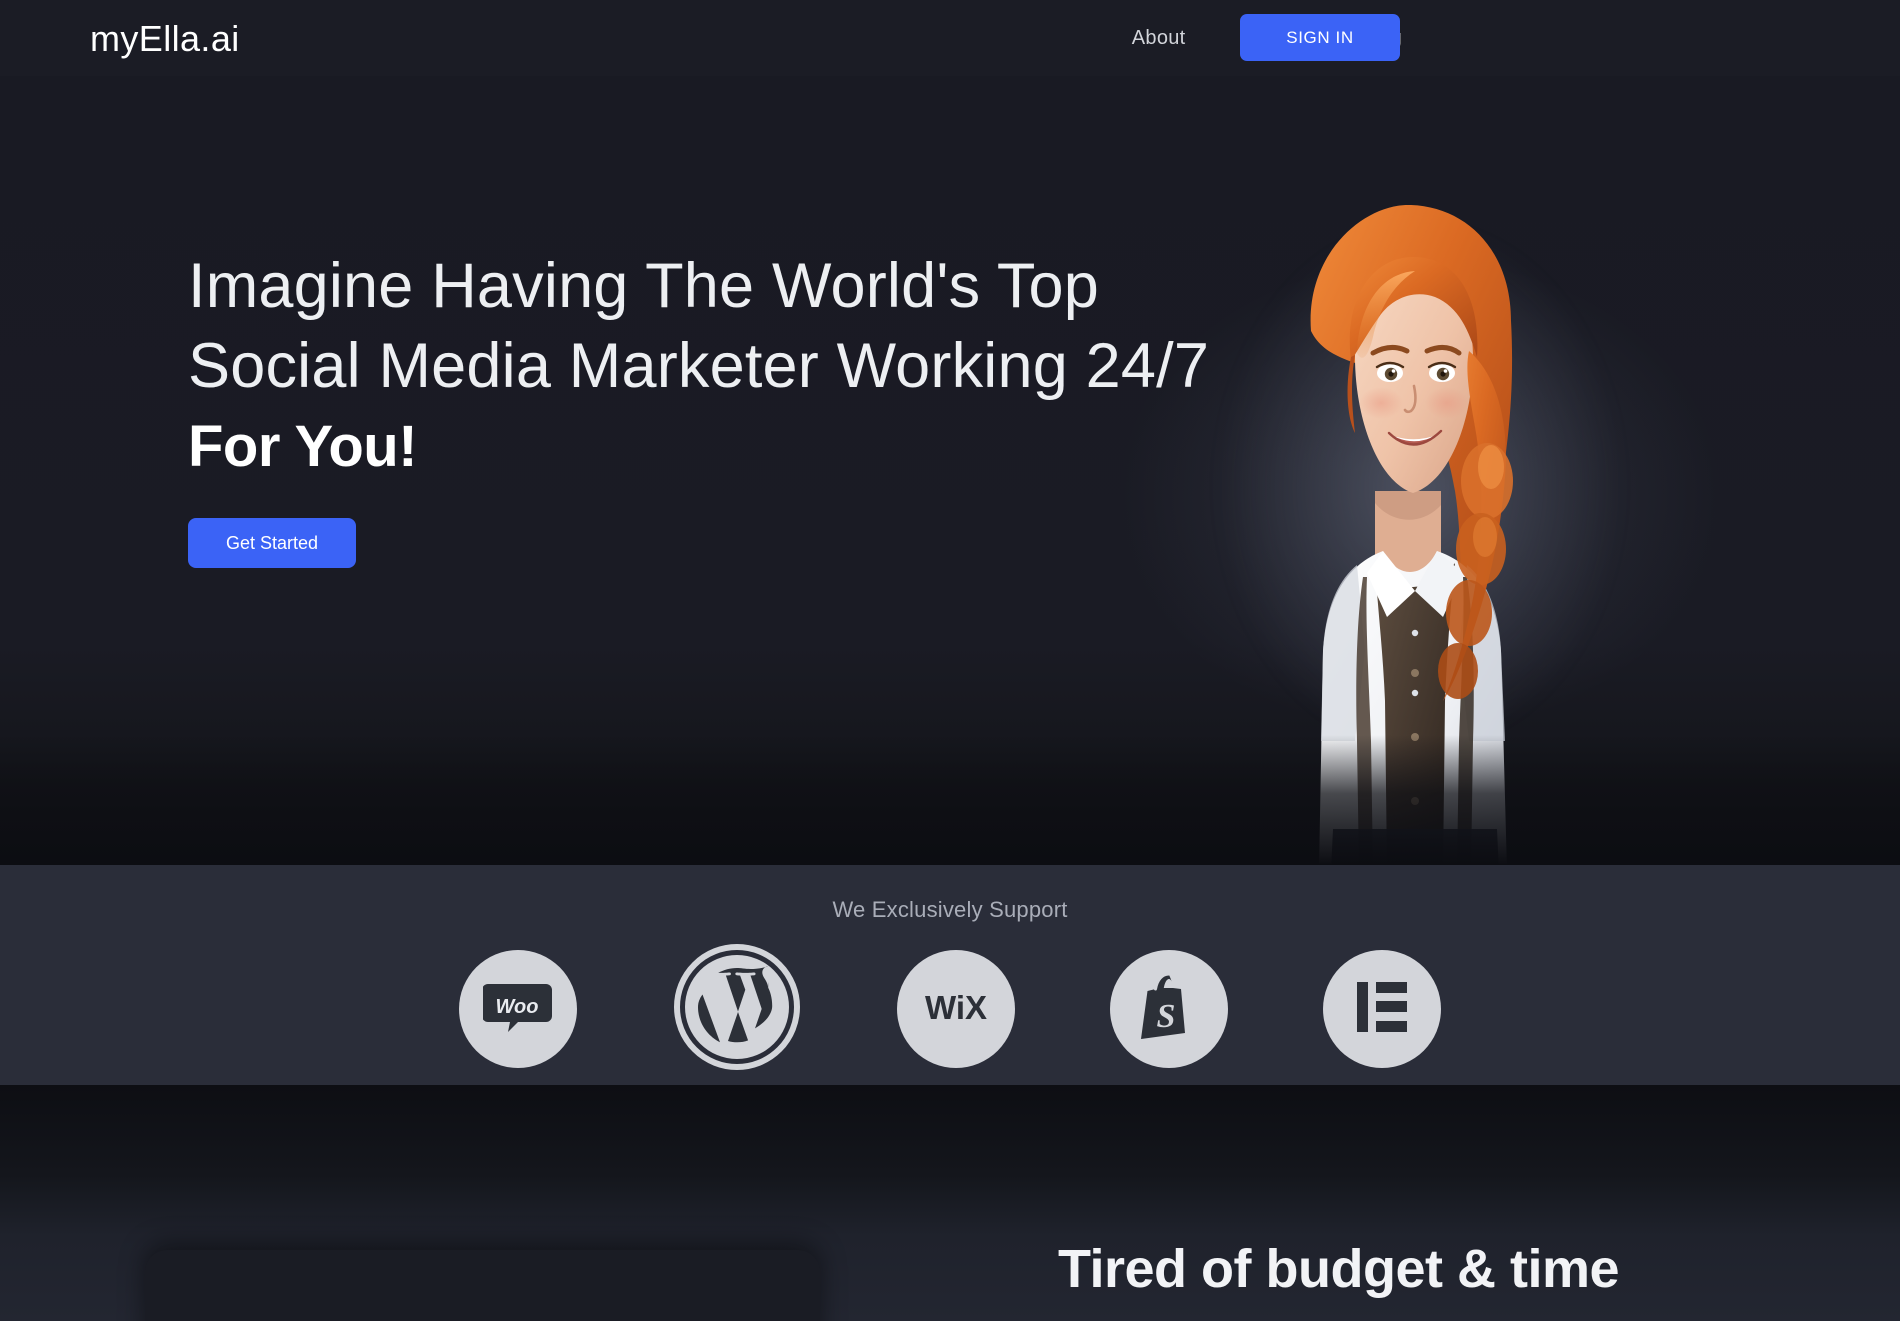  Describe the element at coordinates (165, 39) in the screenshot. I see `site-logo: myElla.ai` at that location.